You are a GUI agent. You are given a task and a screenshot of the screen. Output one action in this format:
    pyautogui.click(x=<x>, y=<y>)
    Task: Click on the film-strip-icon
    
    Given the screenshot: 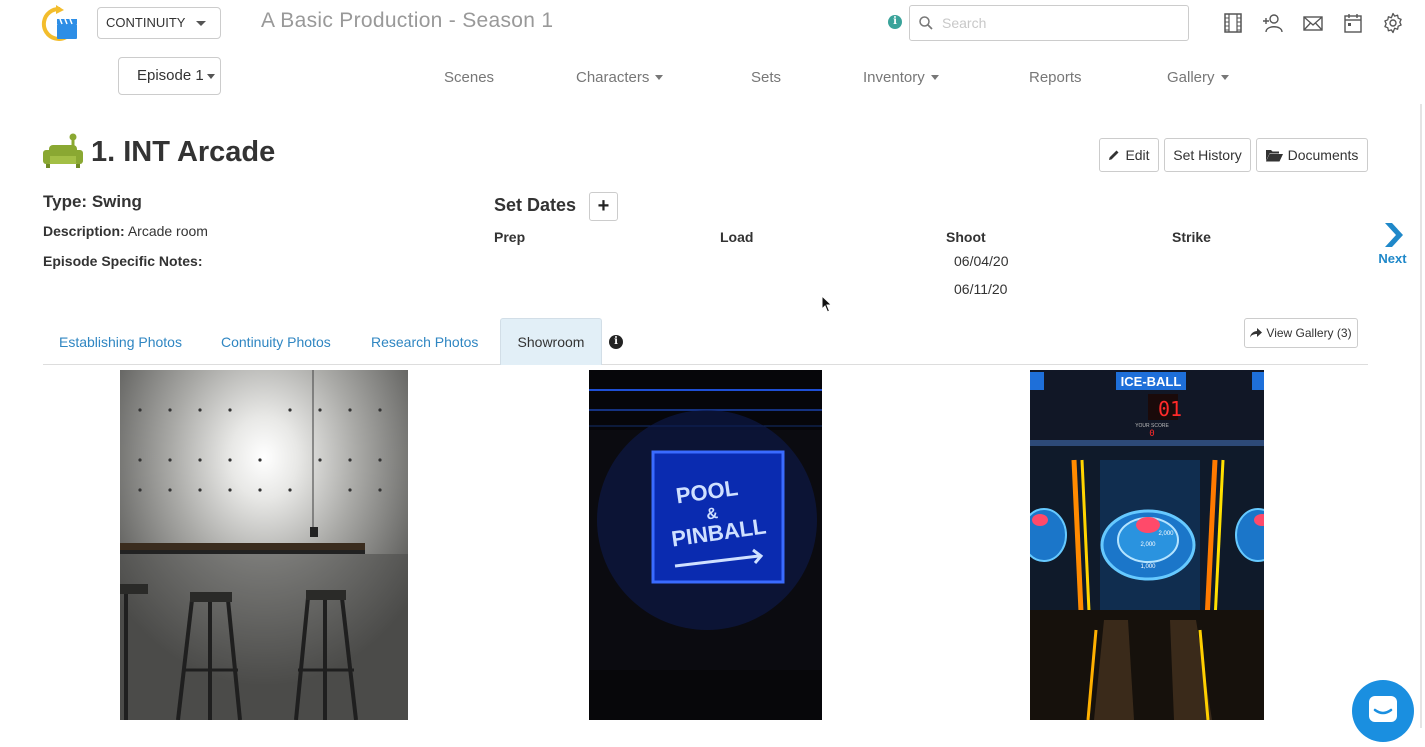 What is the action you would take?
    pyautogui.click(x=1233, y=23)
    